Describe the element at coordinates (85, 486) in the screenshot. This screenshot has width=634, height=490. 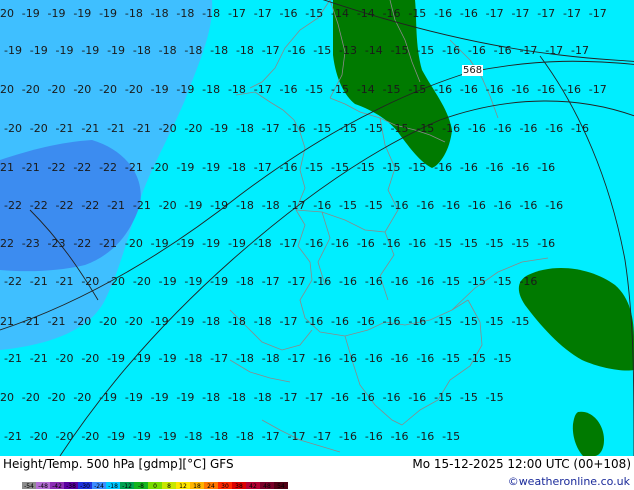
I see `color-scale-label: -30` at that location.